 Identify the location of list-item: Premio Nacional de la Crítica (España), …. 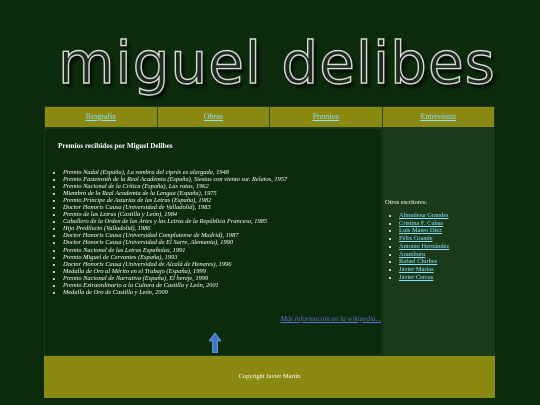
(223, 186).